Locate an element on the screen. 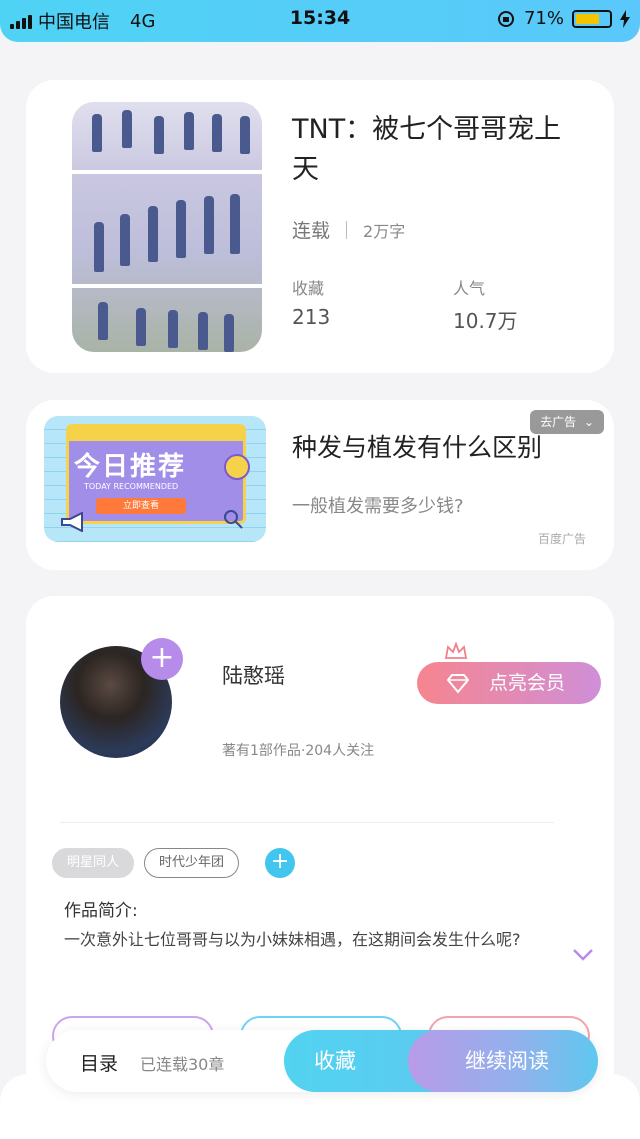 The image size is (640, 1139). vip-button: 点亮会员 is located at coordinates (509, 683).